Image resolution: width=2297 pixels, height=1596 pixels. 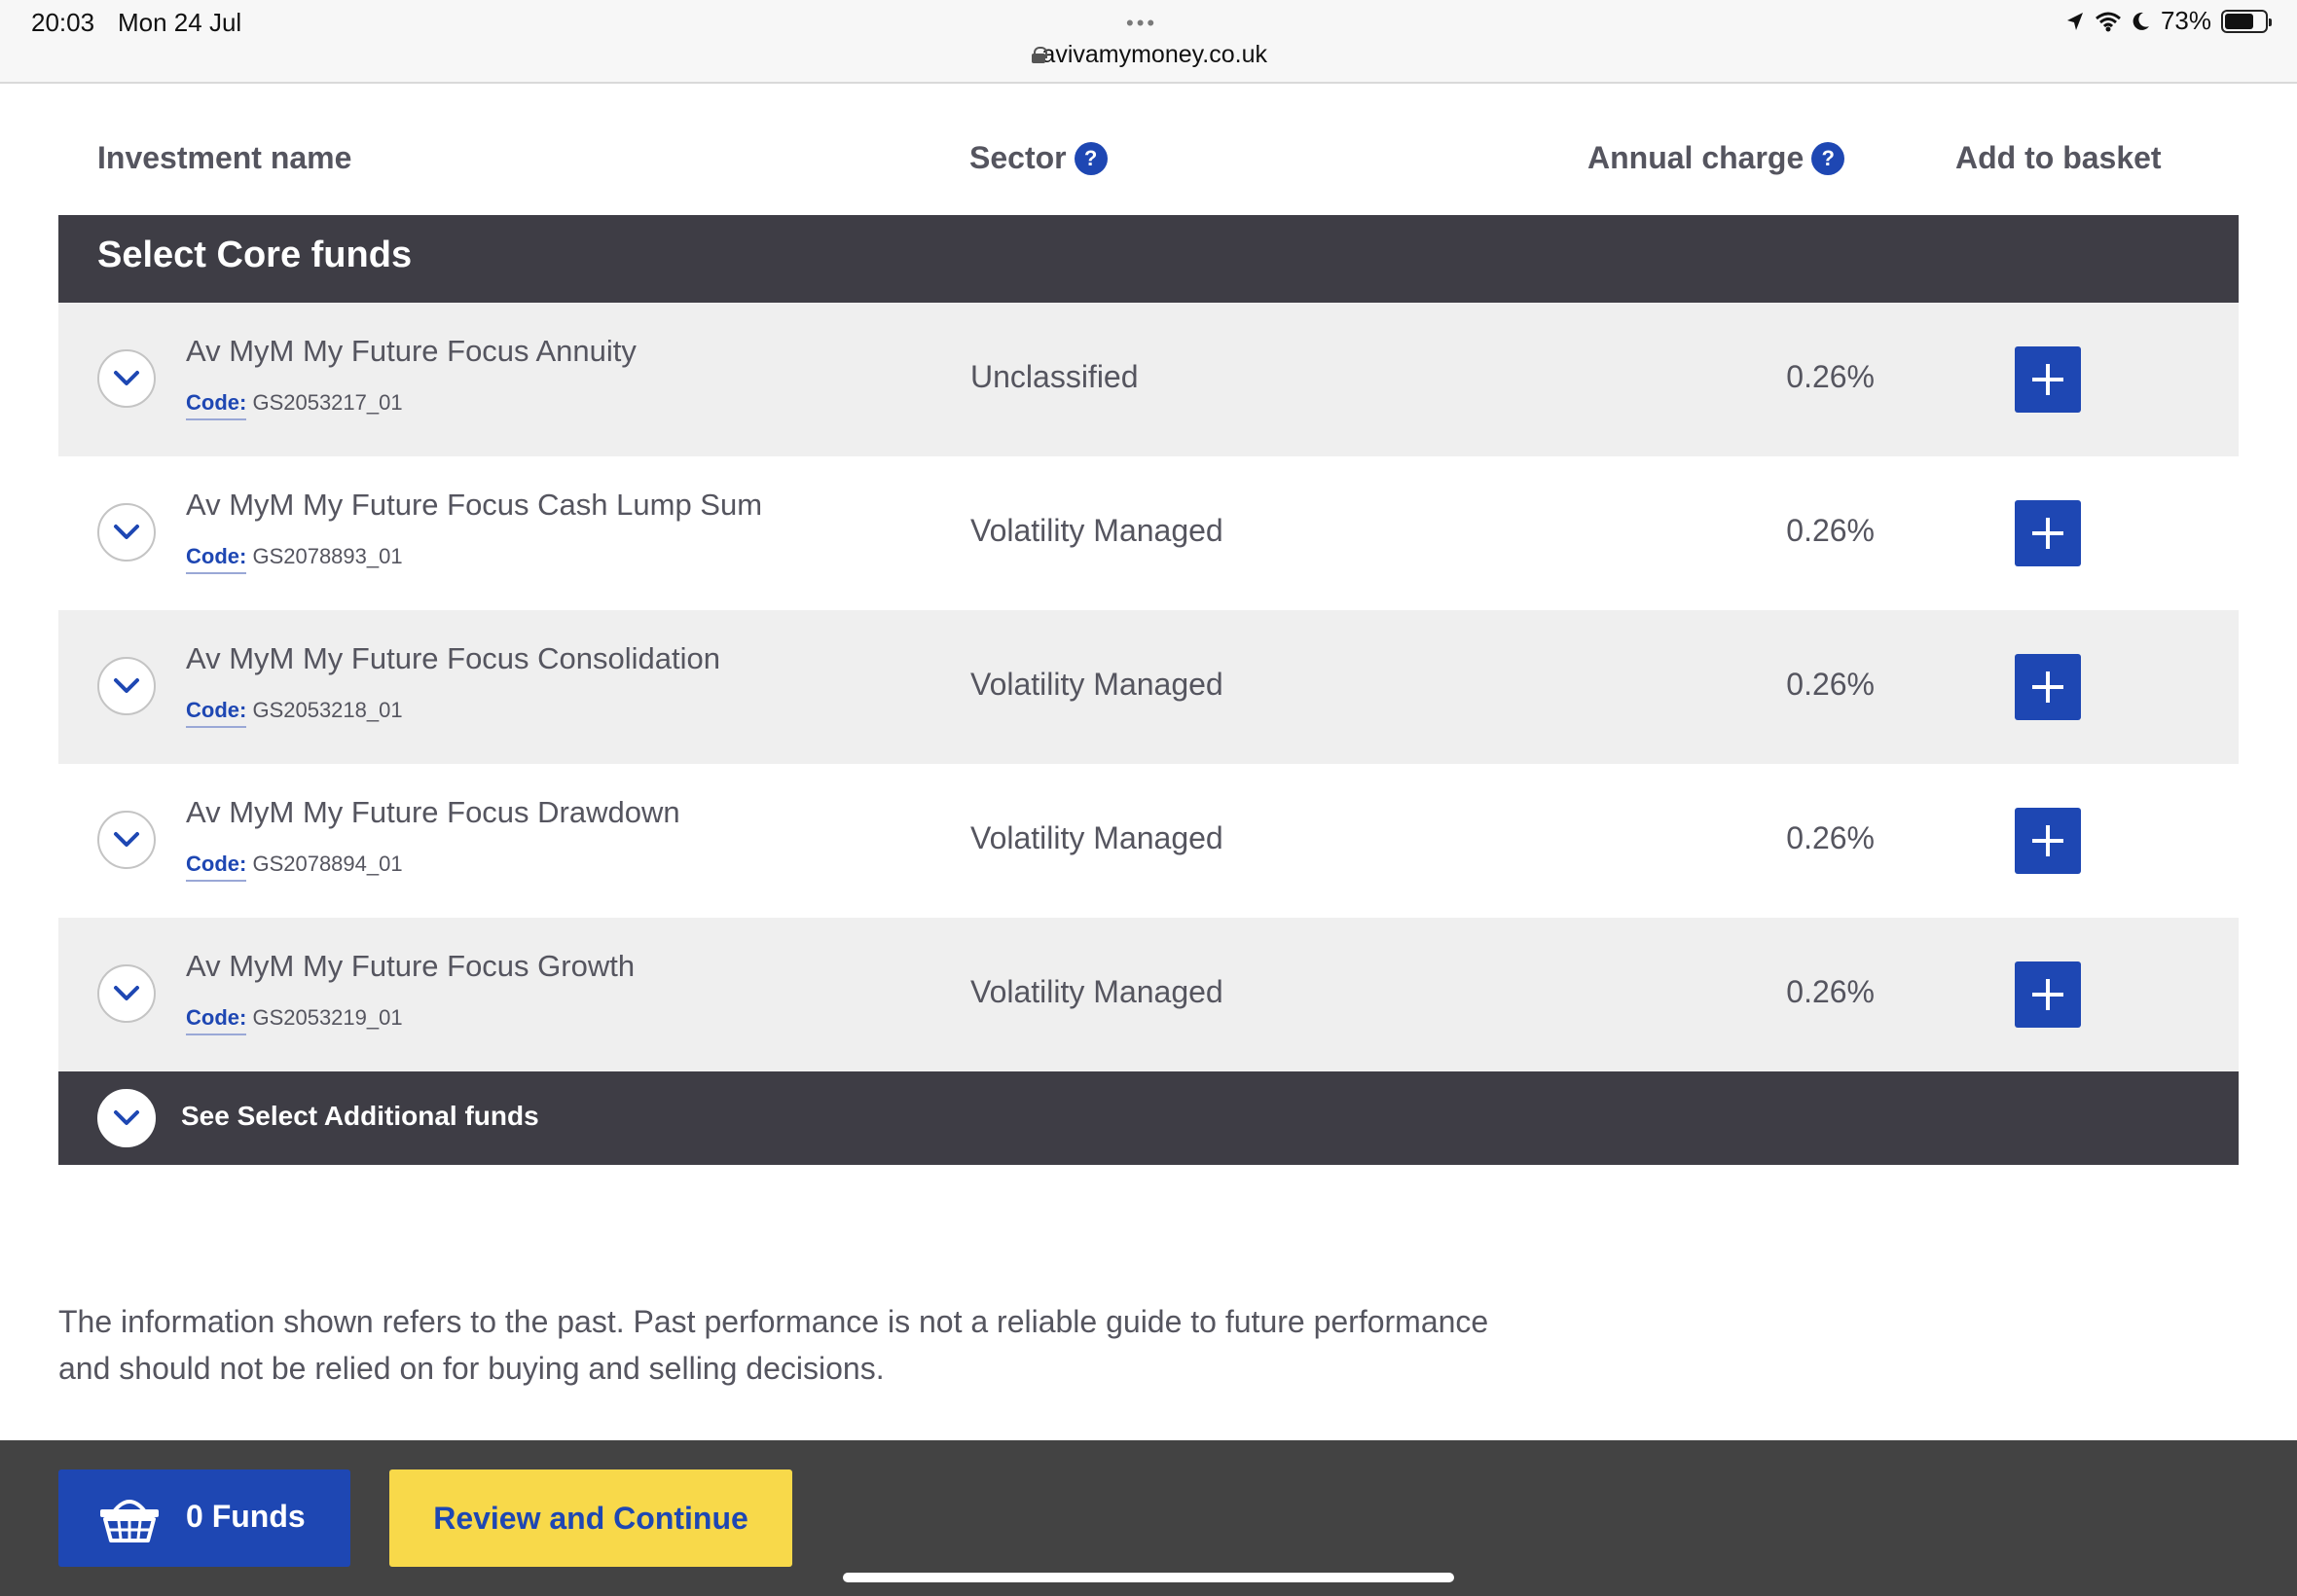 I want to click on fund-code-value: GS2078893_01, so click(x=327, y=556).